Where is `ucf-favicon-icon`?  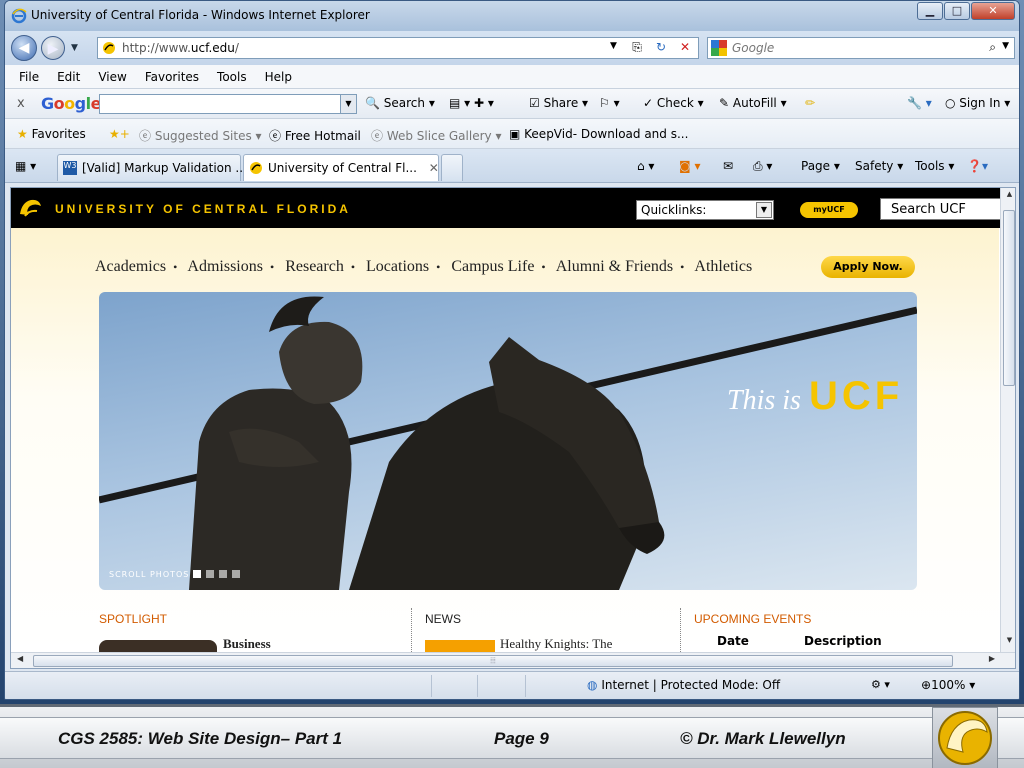
ucf-favicon-icon is located at coordinates (256, 168).